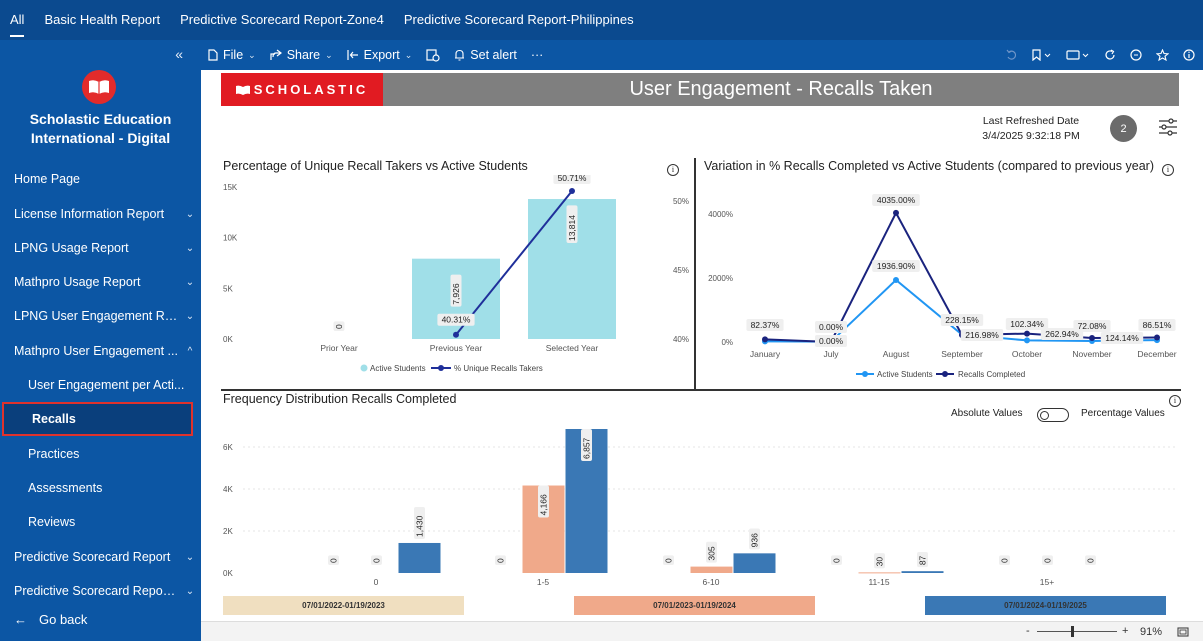  What do you see at coordinates (100, 522) in the screenshot?
I see `nav-reviews: Reviews` at bounding box center [100, 522].